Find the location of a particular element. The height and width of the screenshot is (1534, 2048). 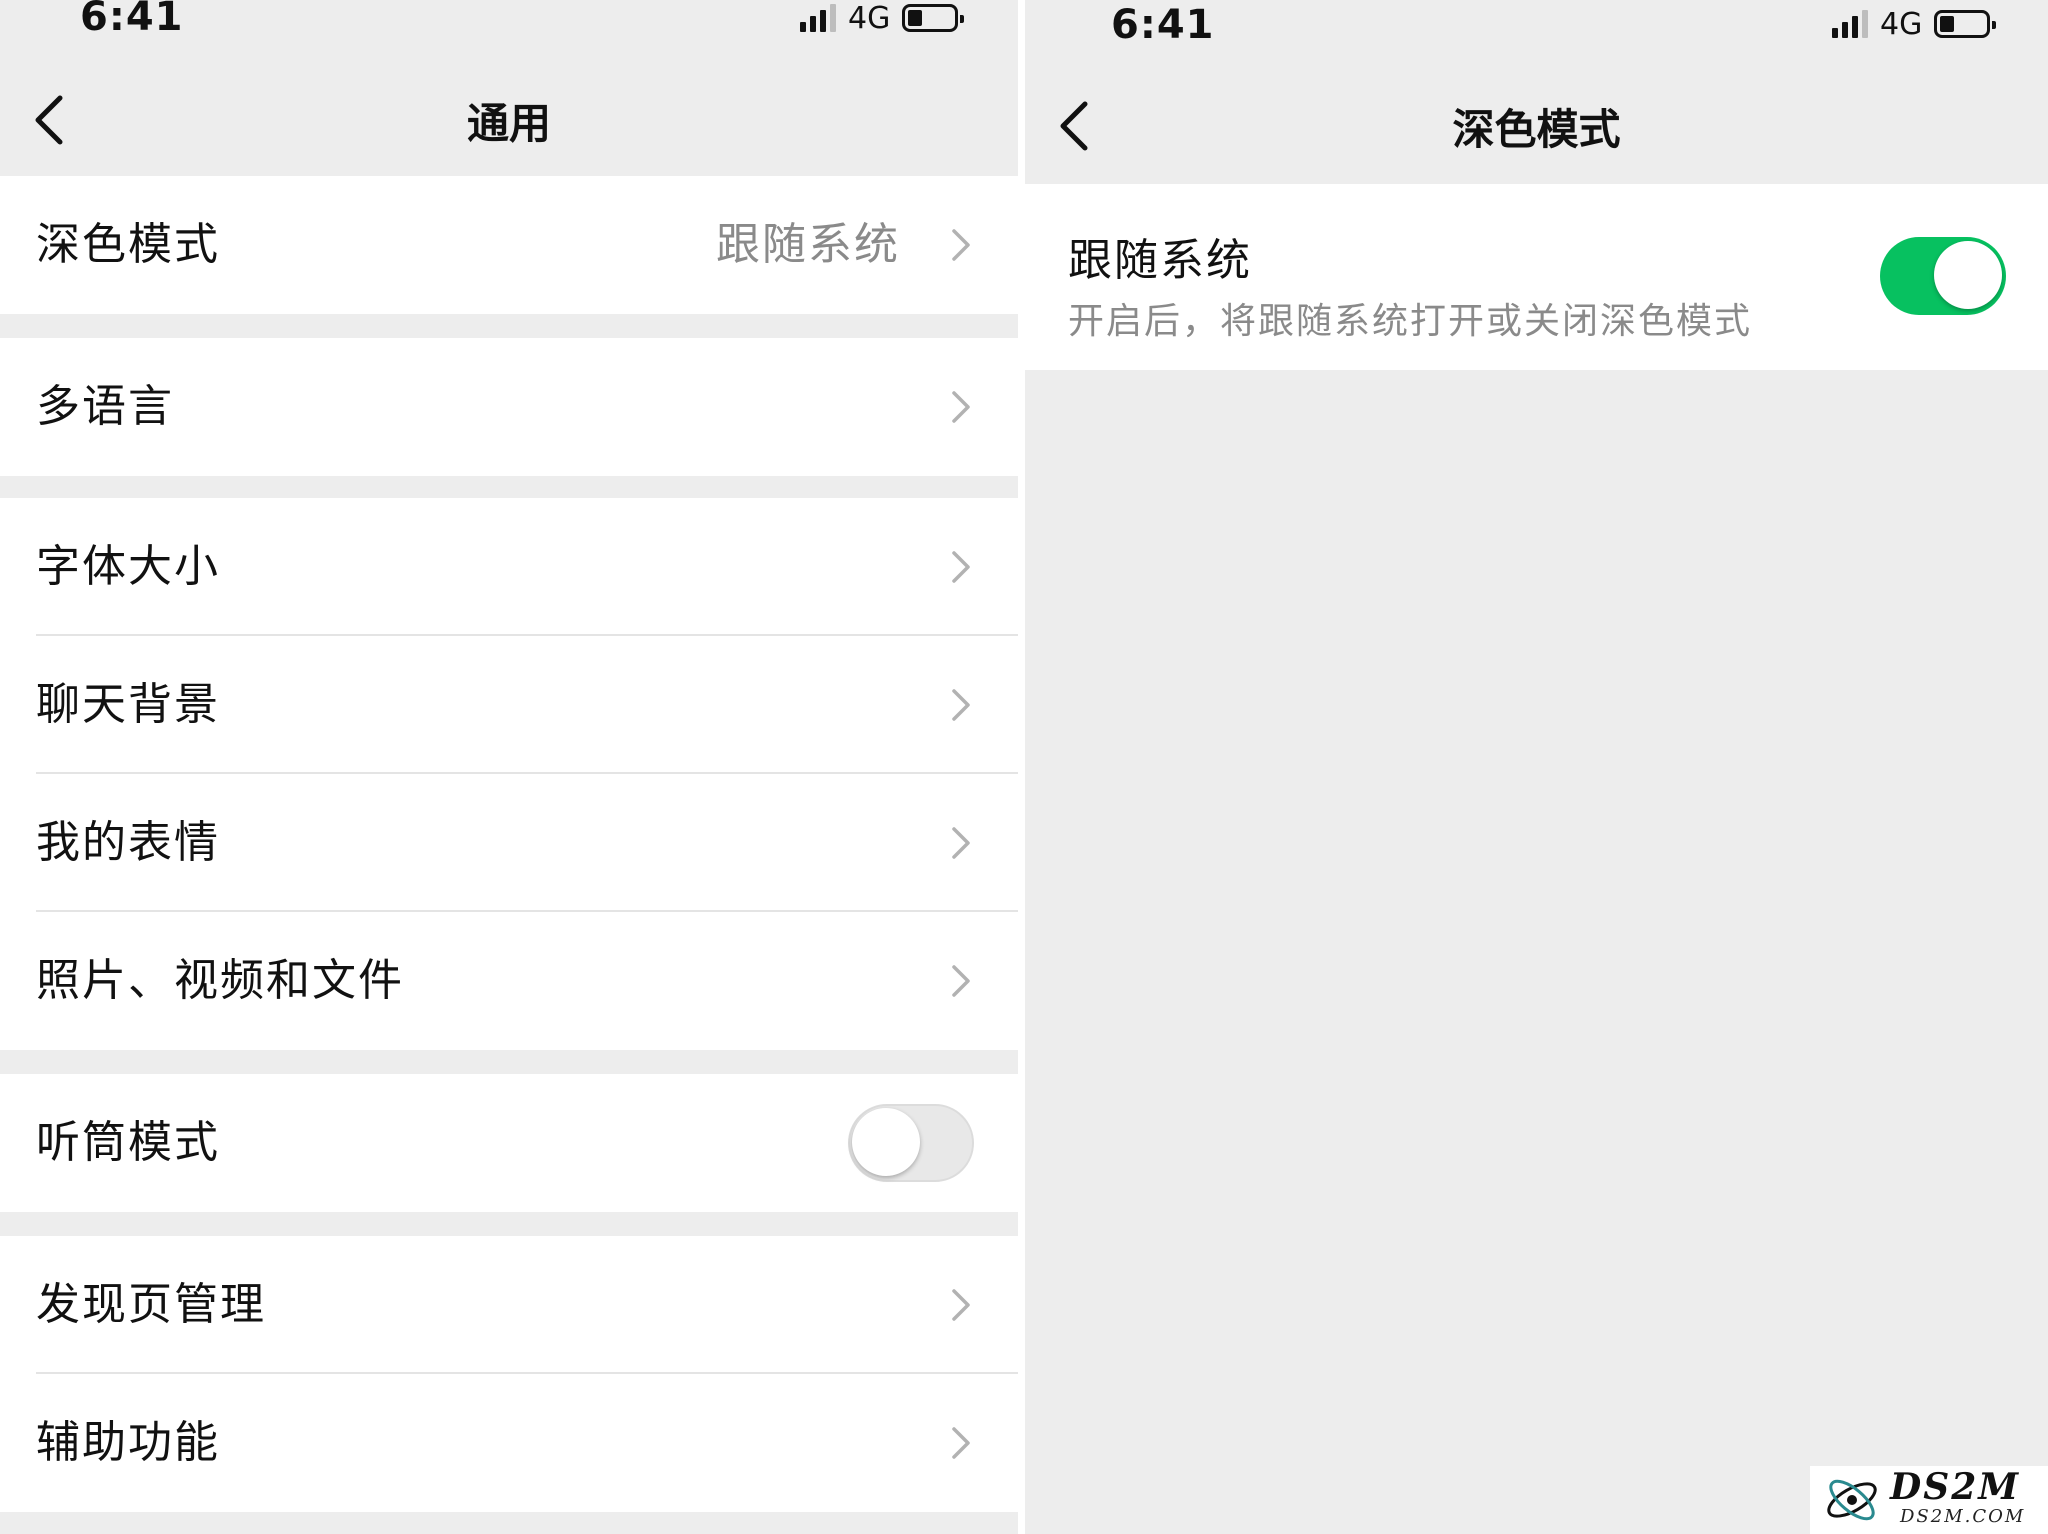

settings-cell-my-stickers: 我的表情 is located at coordinates (509, 843).